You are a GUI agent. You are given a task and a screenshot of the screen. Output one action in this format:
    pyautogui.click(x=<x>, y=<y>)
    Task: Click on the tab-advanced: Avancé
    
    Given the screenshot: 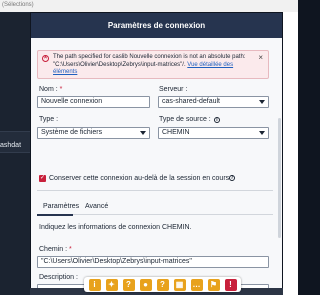 What is the action you would take?
    pyautogui.click(x=96, y=206)
    